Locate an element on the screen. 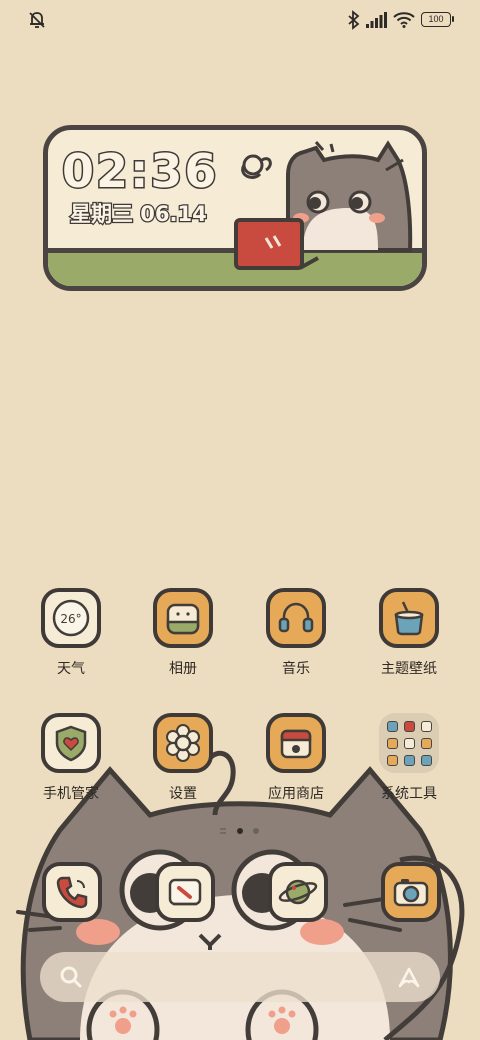 This screenshot has height=1040, width=480. dock-messages is located at coordinates (185, 892).